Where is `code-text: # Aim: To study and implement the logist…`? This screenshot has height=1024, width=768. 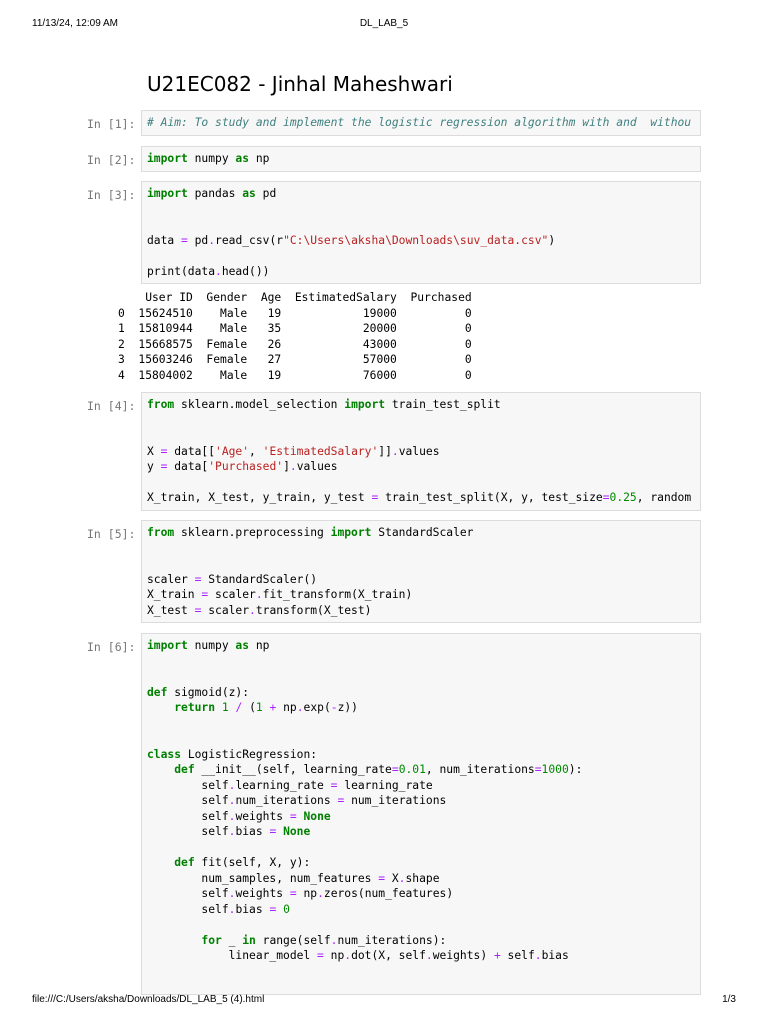
code-text: # Aim: To study and implement the logist… is located at coordinates (421, 123).